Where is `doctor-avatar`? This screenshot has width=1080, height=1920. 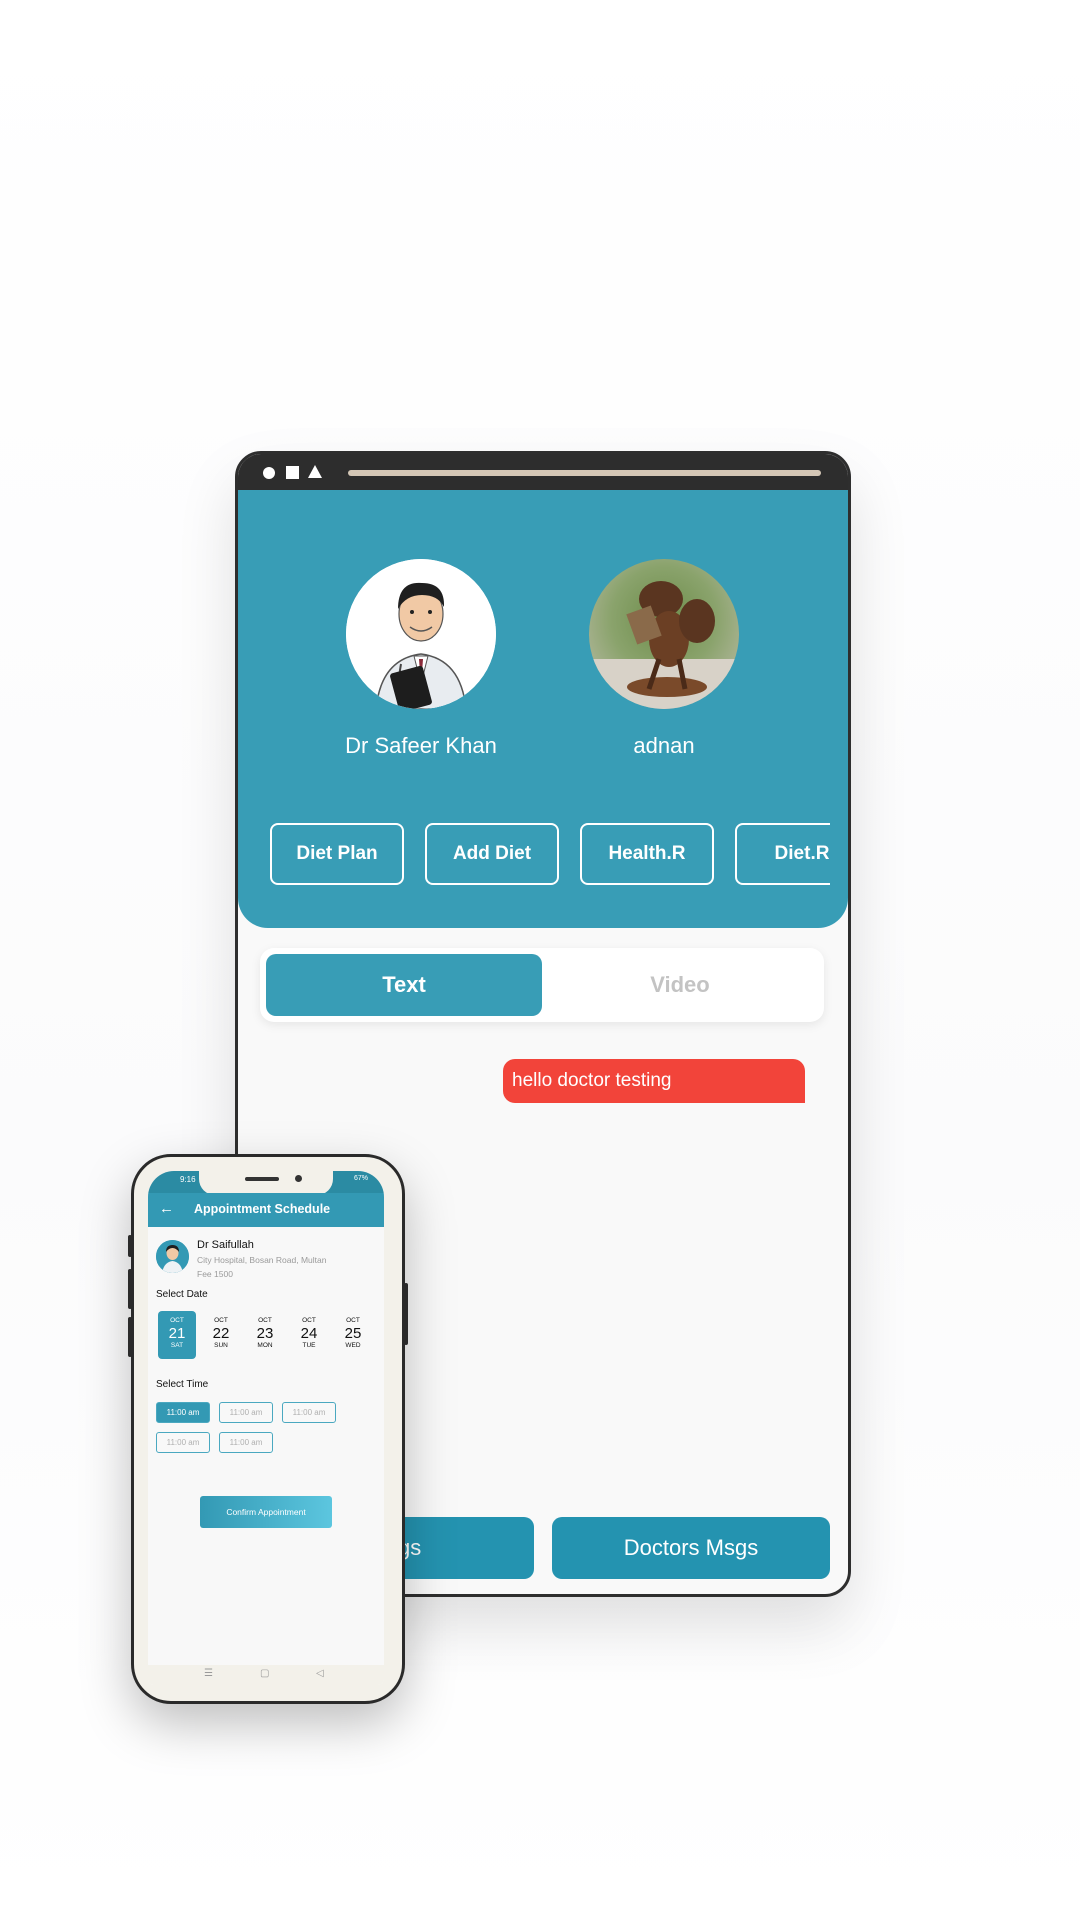
doctor-avatar is located at coordinates (421, 634).